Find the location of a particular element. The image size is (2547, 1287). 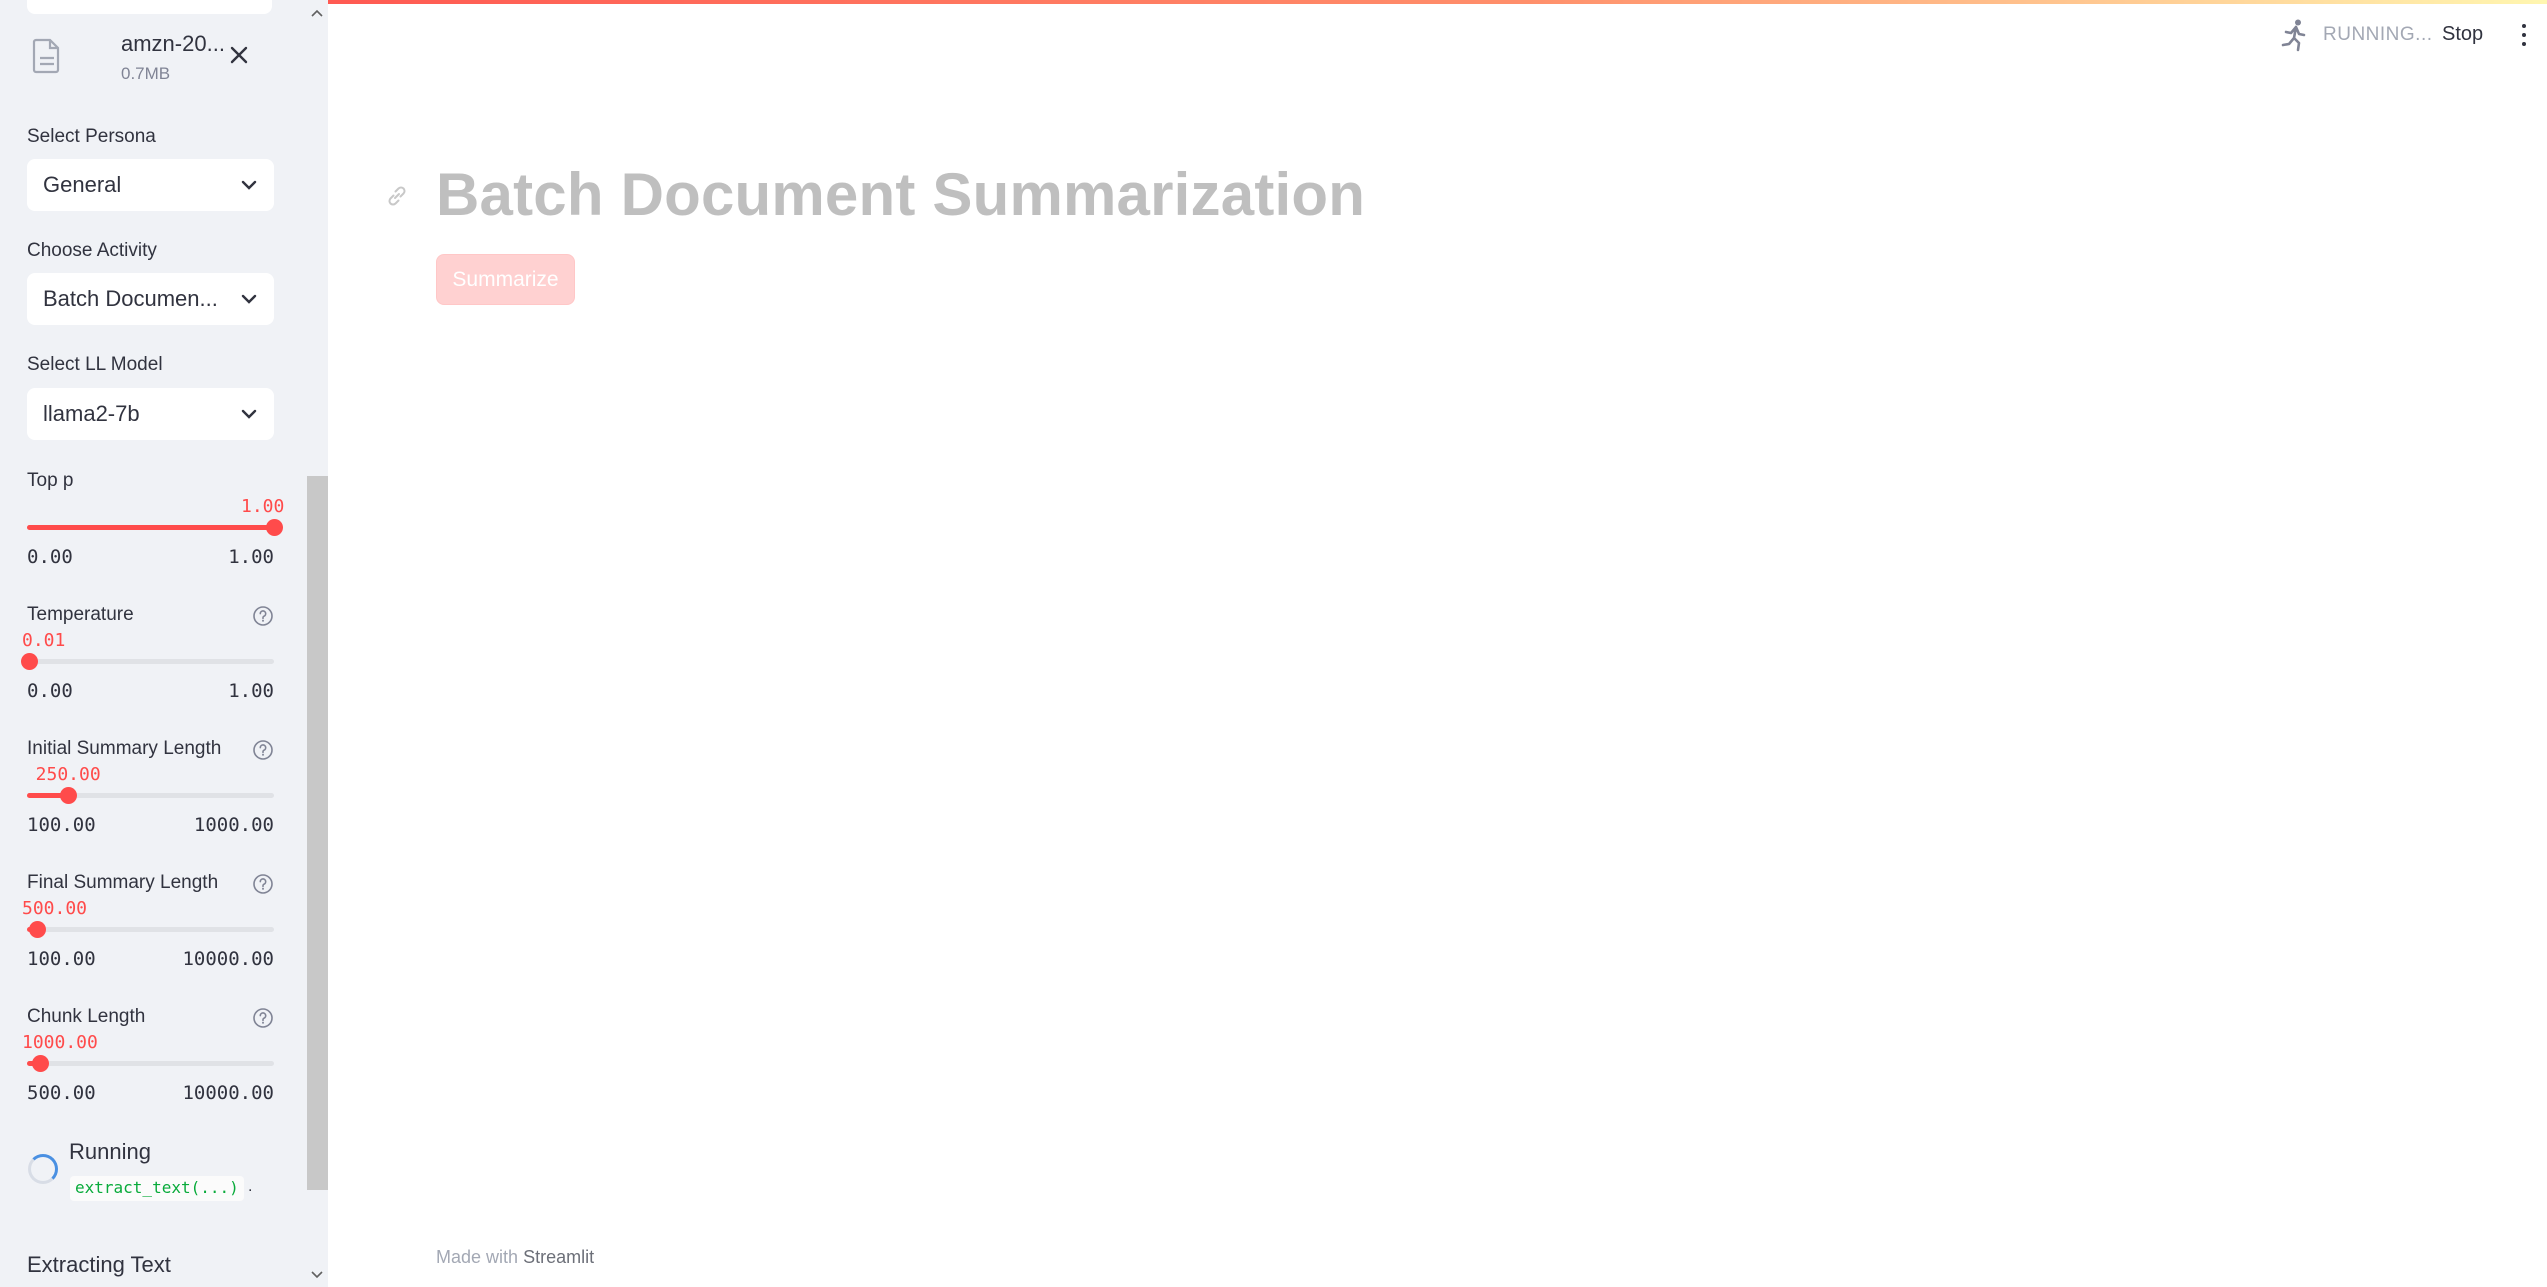

initial-summary-length-value: 250.00 is located at coordinates (68, 774).